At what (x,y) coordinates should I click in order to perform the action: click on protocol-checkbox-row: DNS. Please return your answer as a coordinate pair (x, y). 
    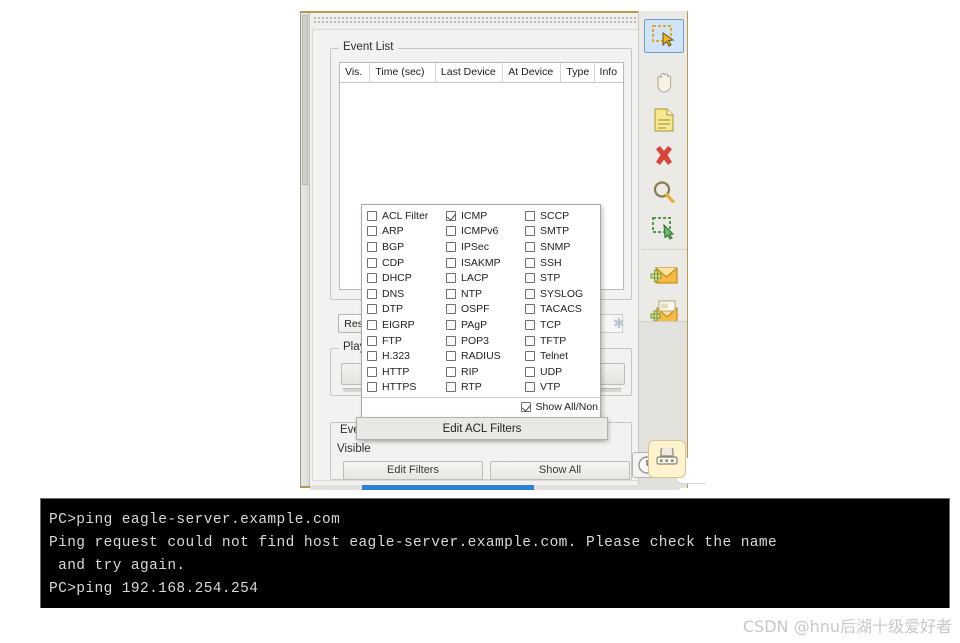
    Looking at the image, I should click on (403, 294).